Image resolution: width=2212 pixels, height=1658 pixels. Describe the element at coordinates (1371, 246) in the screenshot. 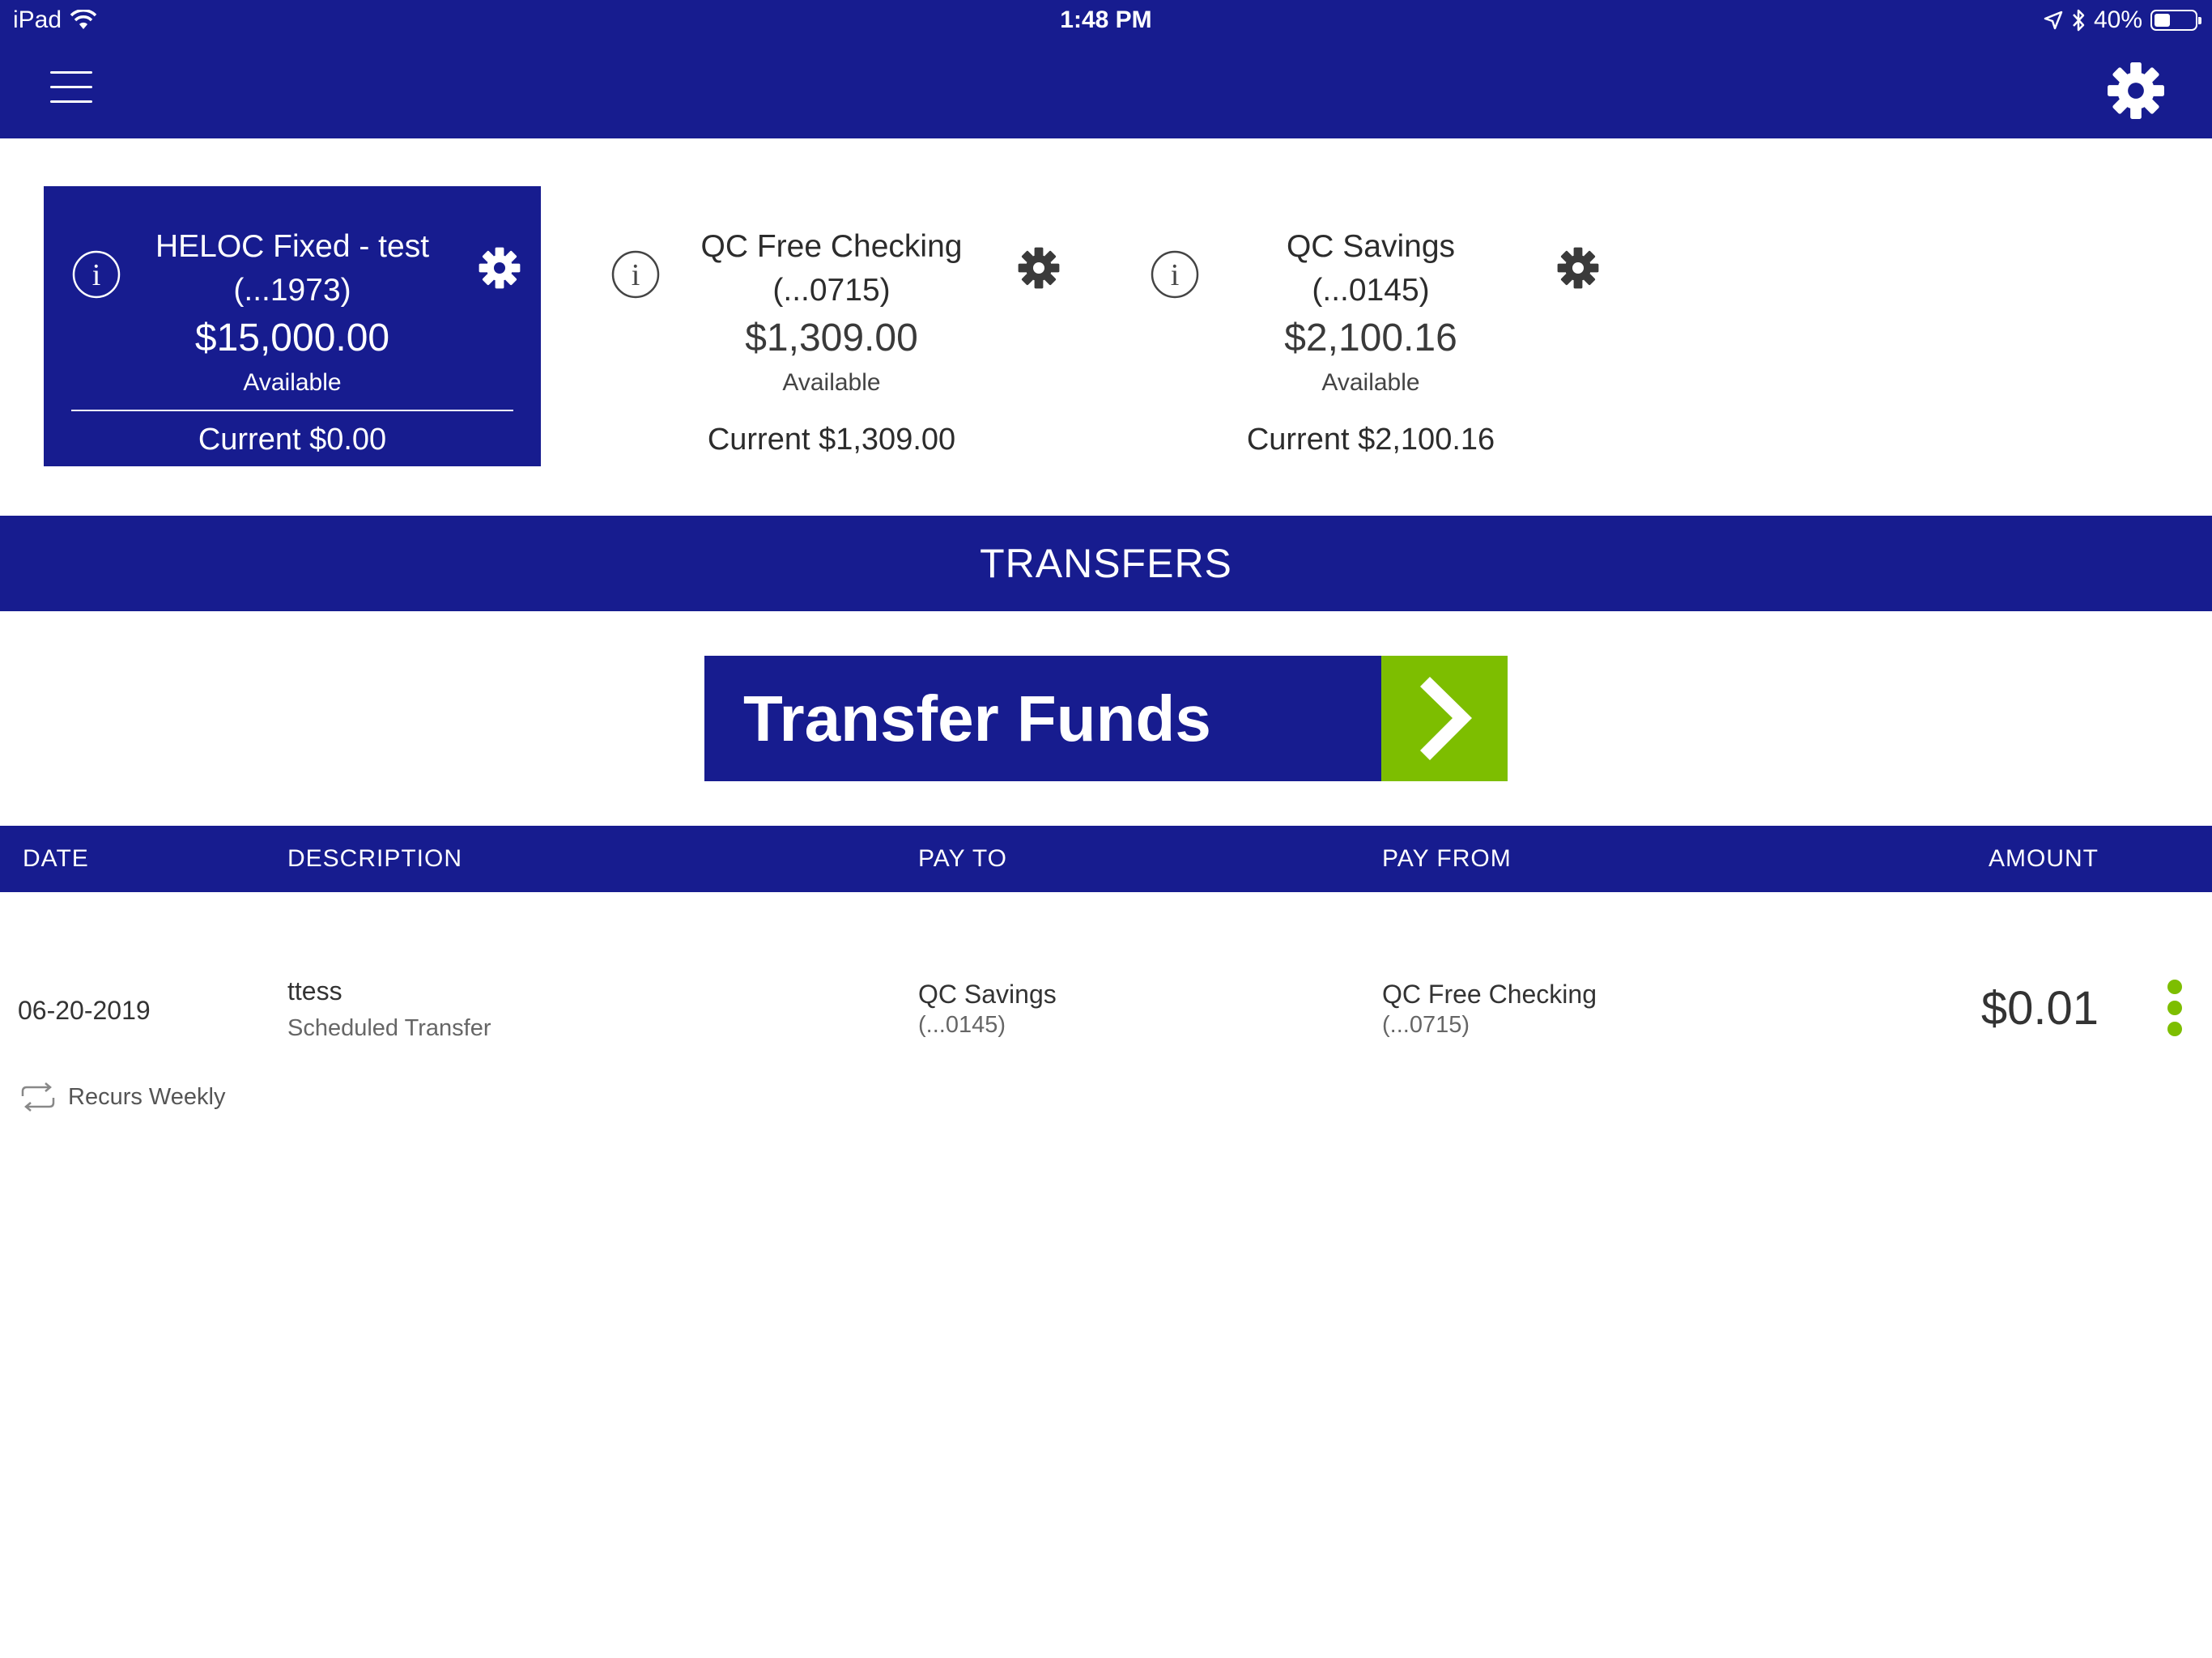

I see `account-name-text: QC Savings` at that location.